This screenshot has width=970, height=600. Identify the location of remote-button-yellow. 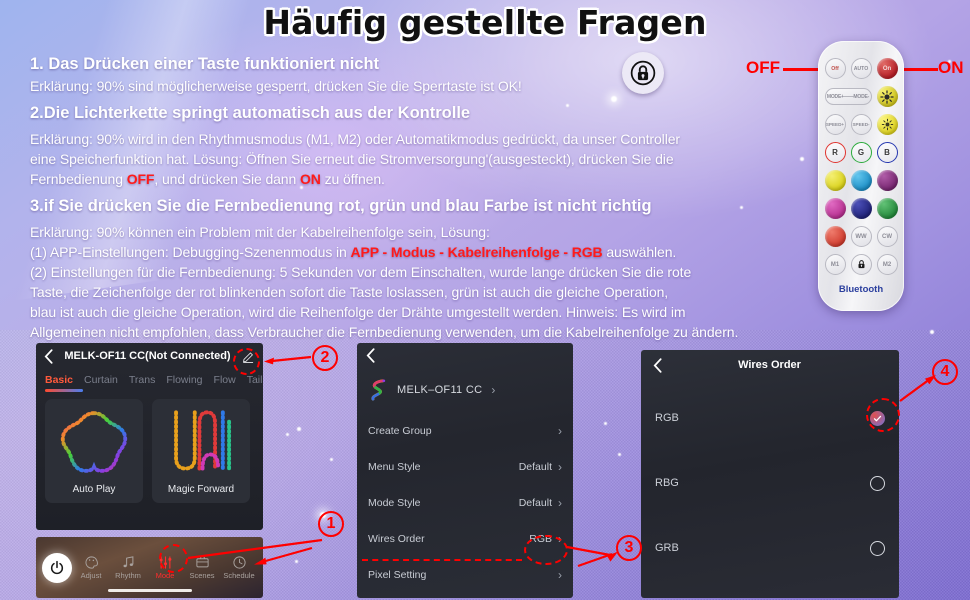
(835, 180).